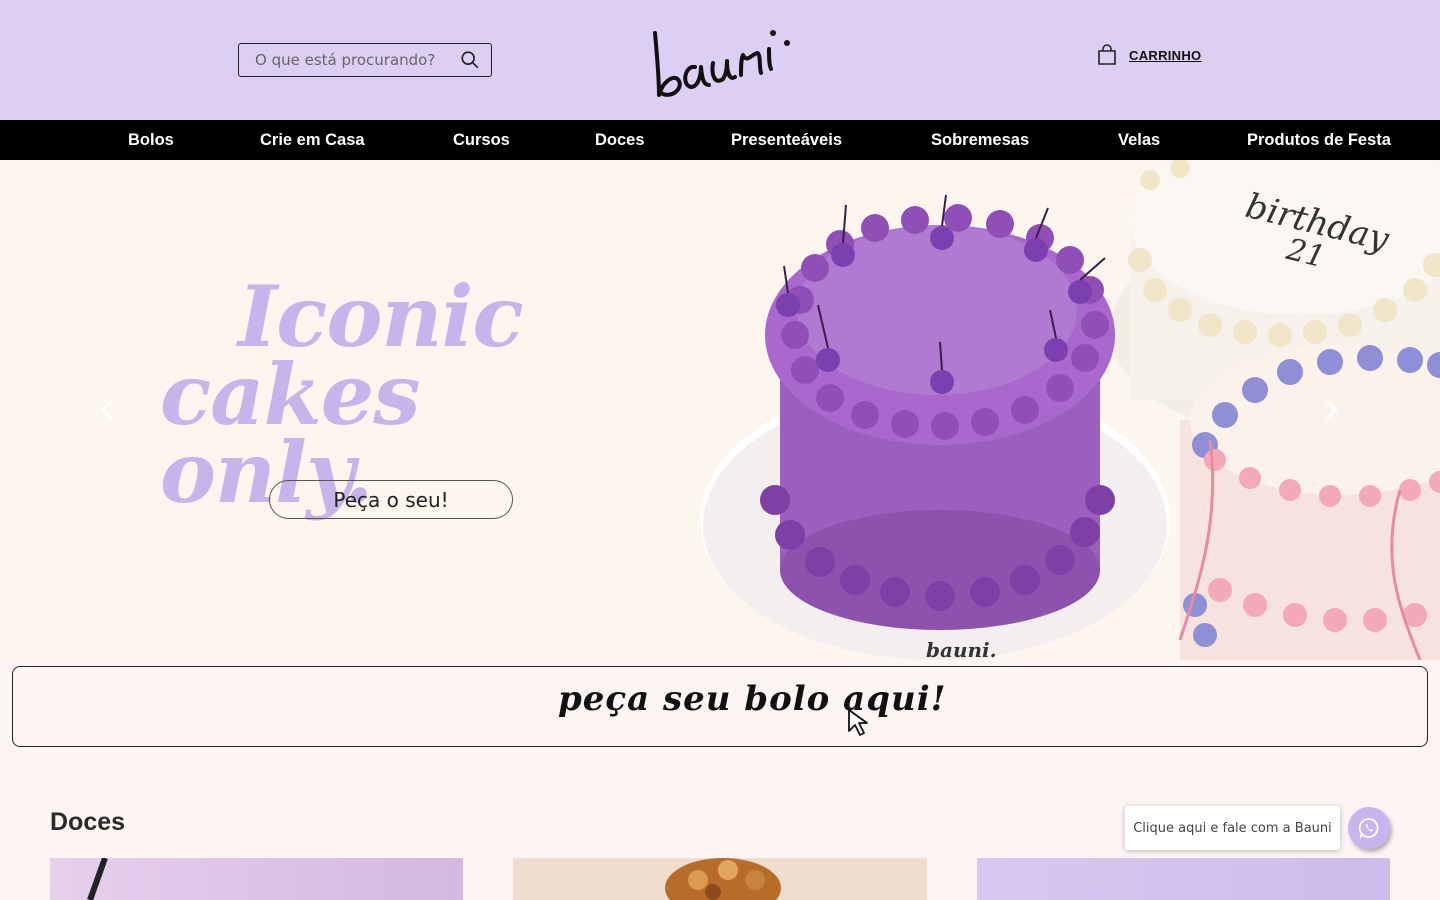 The image size is (1440, 900). What do you see at coordinates (858, 722) in the screenshot?
I see `pointer-cursor-icon` at bounding box center [858, 722].